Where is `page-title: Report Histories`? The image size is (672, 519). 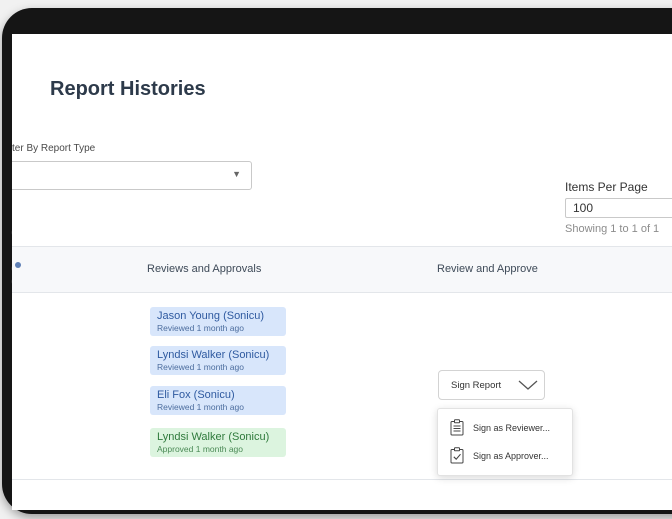
page-title: Report Histories is located at coordinates (128, 89).